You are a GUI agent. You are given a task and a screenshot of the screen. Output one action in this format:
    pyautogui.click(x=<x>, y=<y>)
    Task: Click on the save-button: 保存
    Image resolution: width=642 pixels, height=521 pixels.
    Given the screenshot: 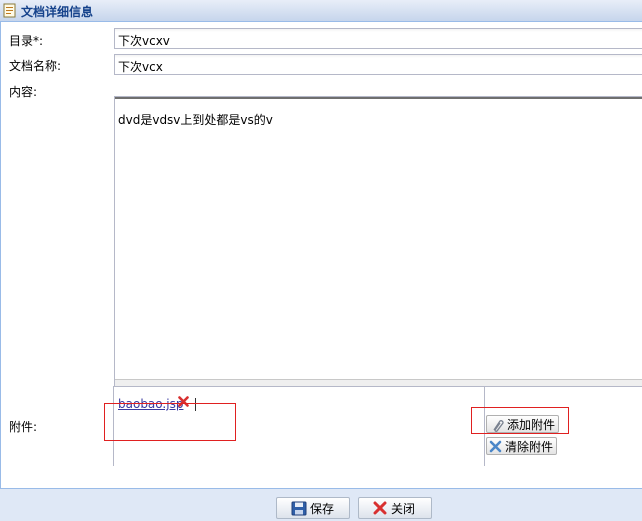 What is the action you would take?
    pyautogui.click(x=313, y=508)
    